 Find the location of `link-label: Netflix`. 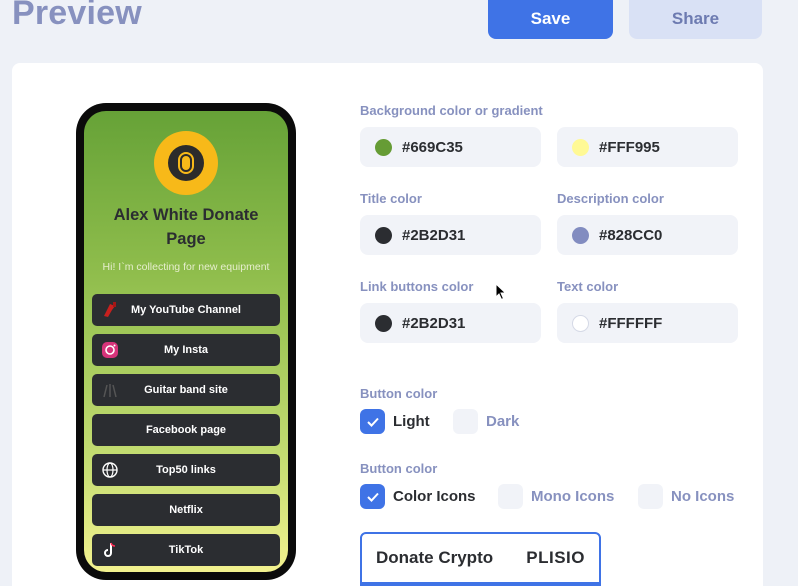

link-label: Netflix is located at coordinates (186, 510).